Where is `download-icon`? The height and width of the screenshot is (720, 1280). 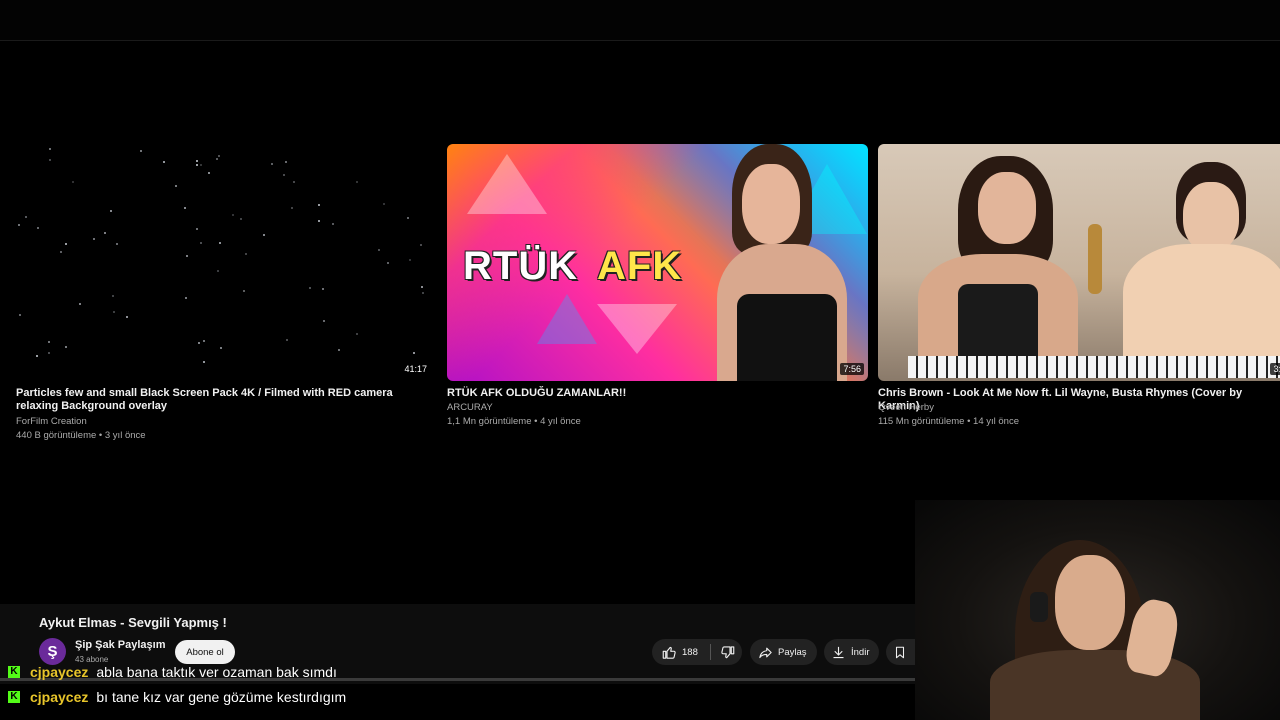 download-icon is located at coordinates (838, 652).